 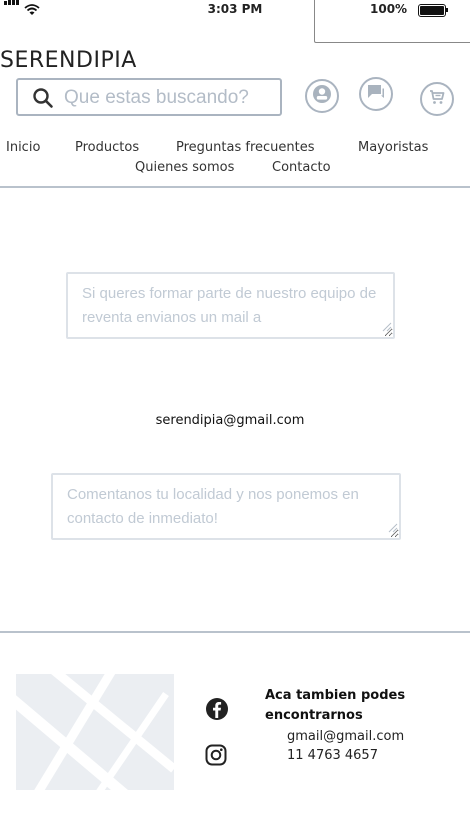 What do you see at coordinates (217, 711) in the screenshot?
I see `facebook-icon` at bounding box center [217, 711].